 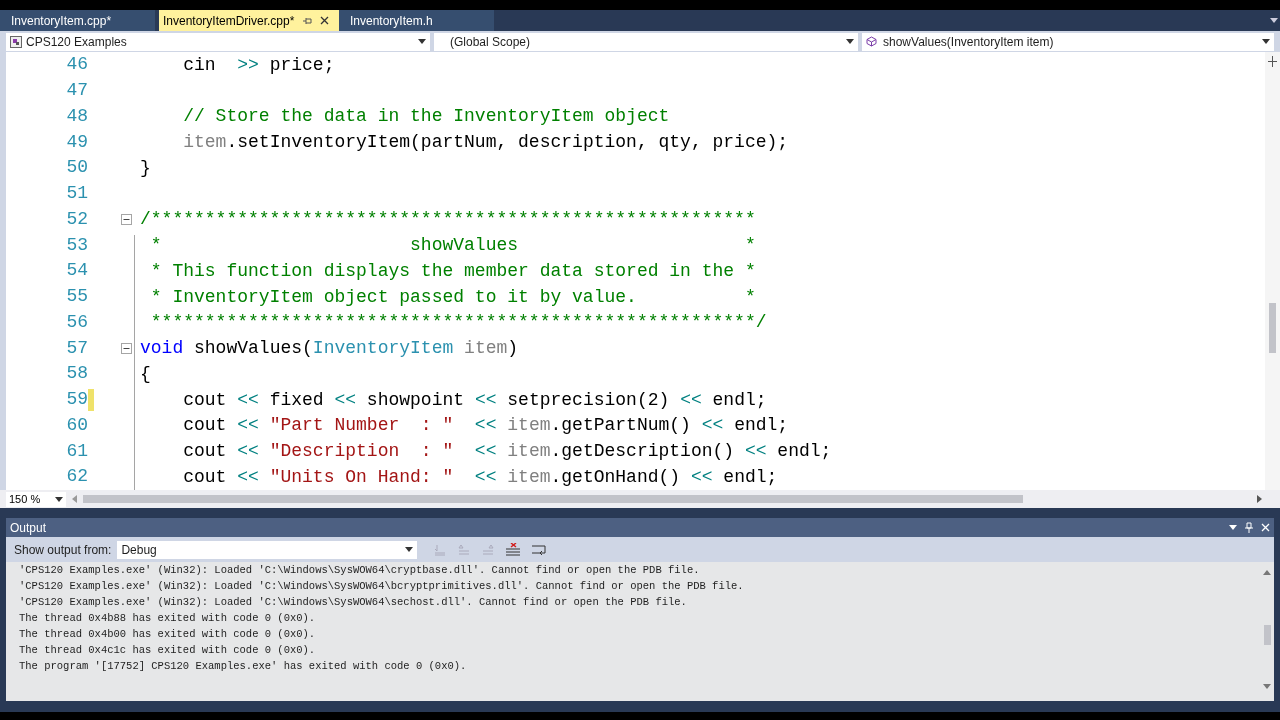 I want to click on line-number: 59, so click(x=76, y=400).